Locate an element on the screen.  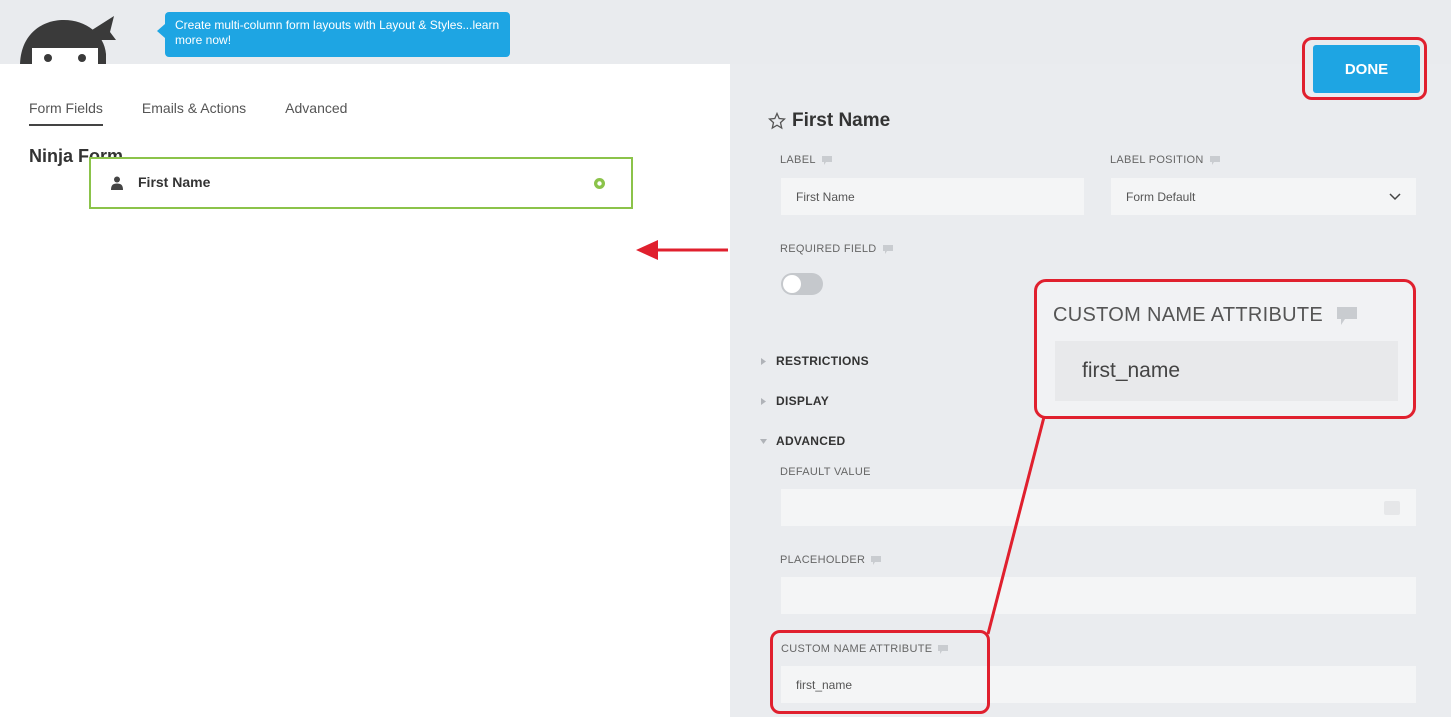
required-toggle is located at coordinates (802, 284).